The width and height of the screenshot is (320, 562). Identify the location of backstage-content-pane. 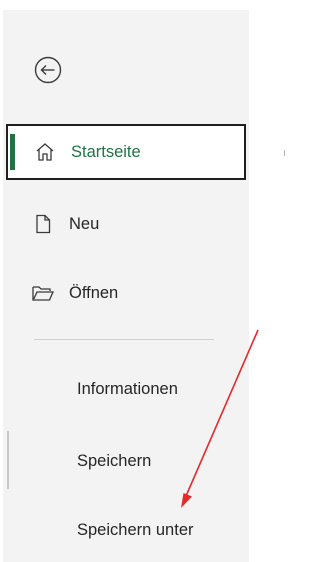
(266, 297).